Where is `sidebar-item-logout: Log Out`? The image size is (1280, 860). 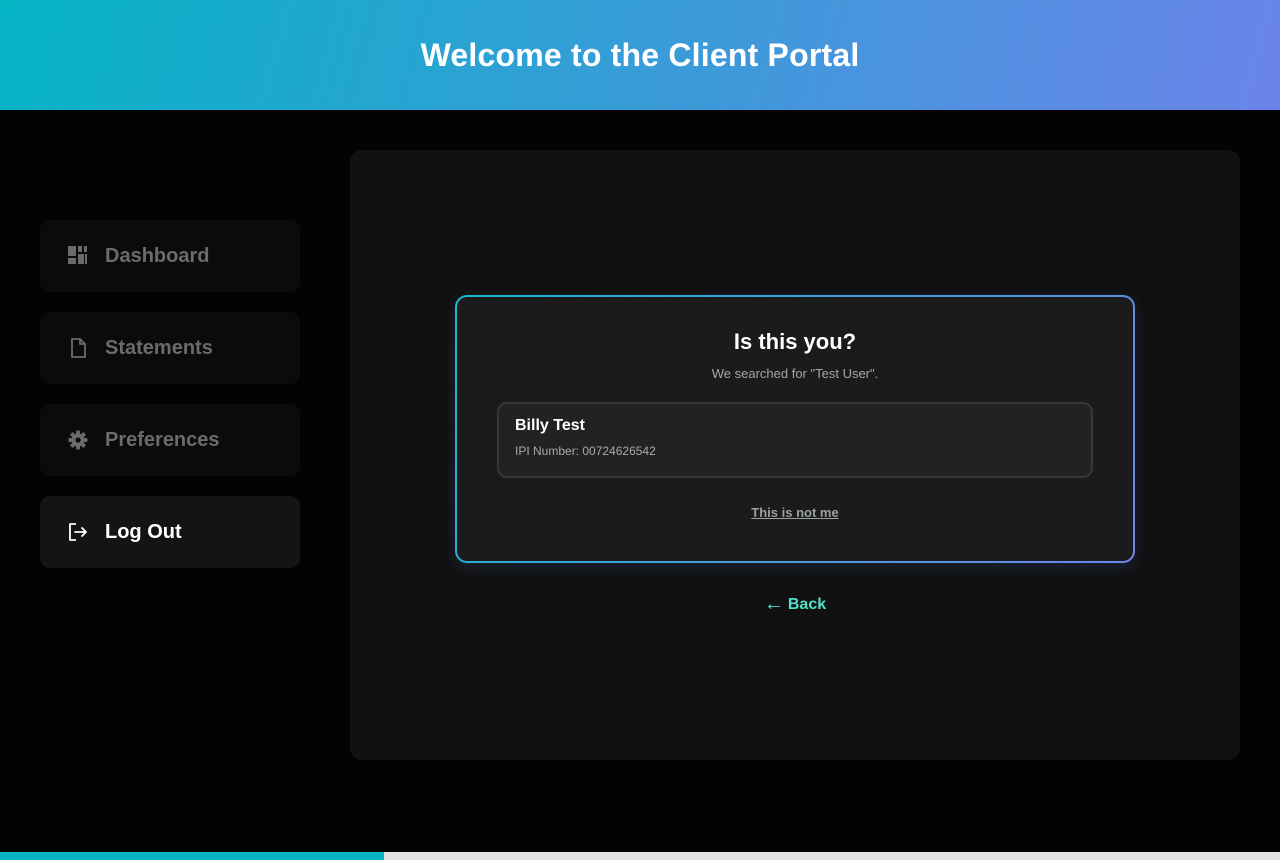
sidebar-item-logout: Log Out is located at coordinates (170, 532).